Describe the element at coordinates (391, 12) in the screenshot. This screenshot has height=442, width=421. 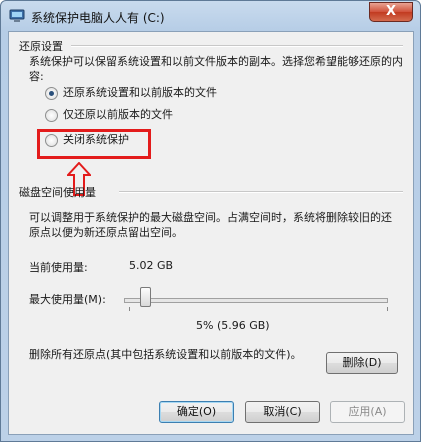
I see `close-button: X` at that location.